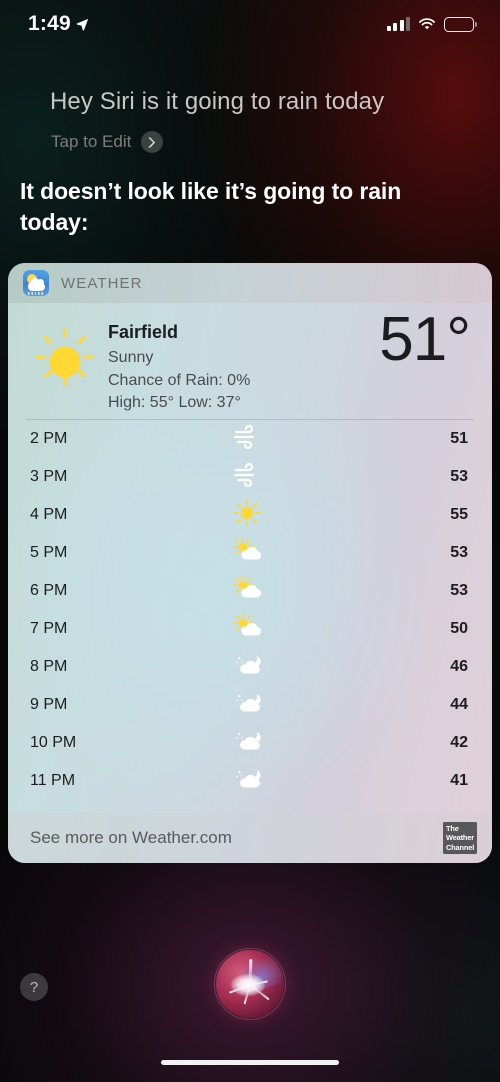  I want to click on hourly-row: 2 PM 51, so click(249, 439).